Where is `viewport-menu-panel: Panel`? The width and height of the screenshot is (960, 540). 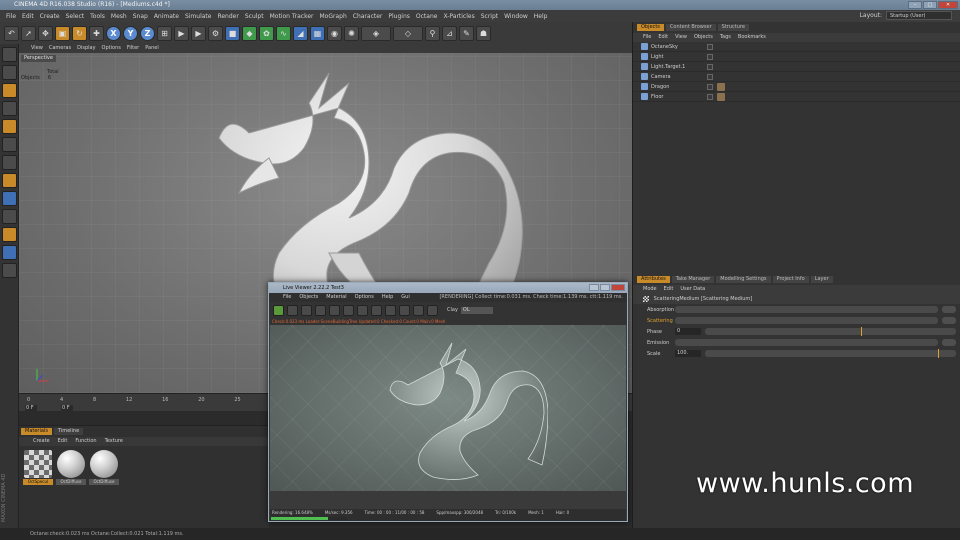
viewport-menu-panel: Panel is located at coordinates (152, 48).